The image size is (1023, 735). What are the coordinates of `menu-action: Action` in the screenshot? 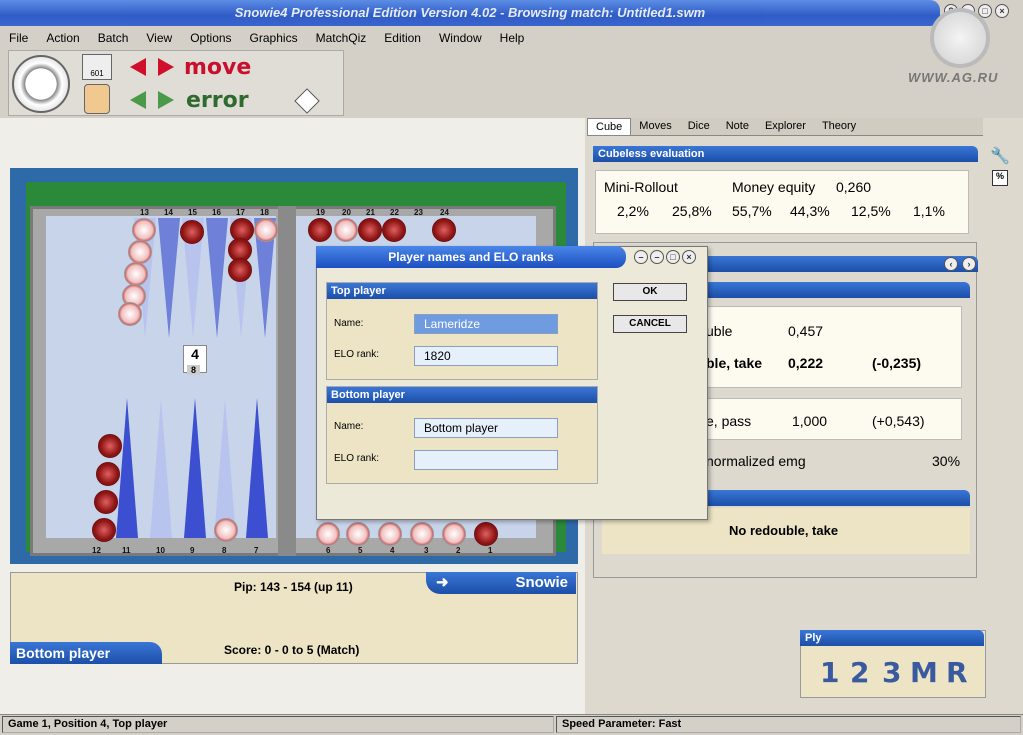 It's located at (62, 38).